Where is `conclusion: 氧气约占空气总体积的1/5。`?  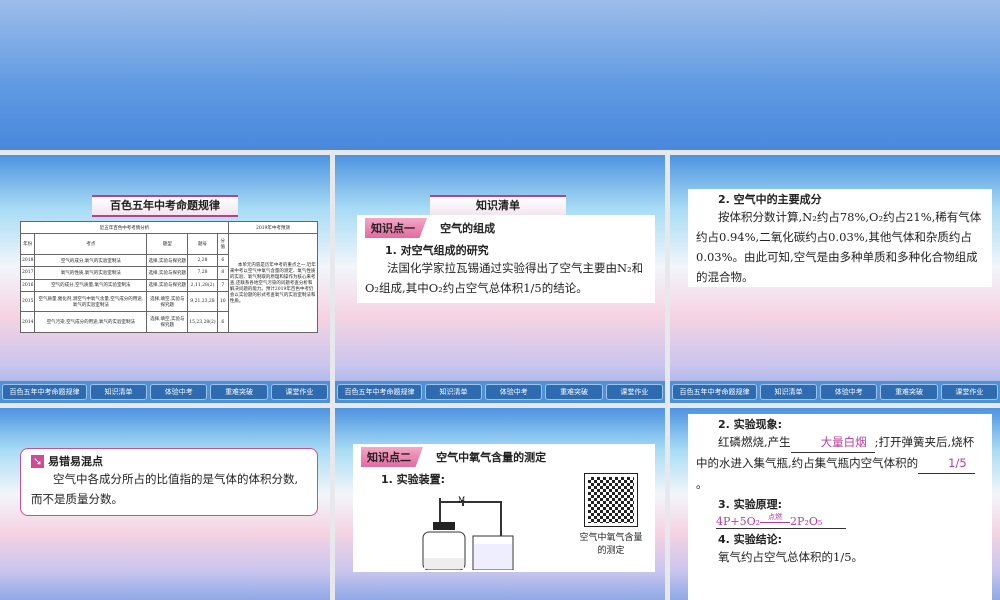
conclusion: 氧气约占空气总体积的1/5。 is located at coordinates (791, 557).